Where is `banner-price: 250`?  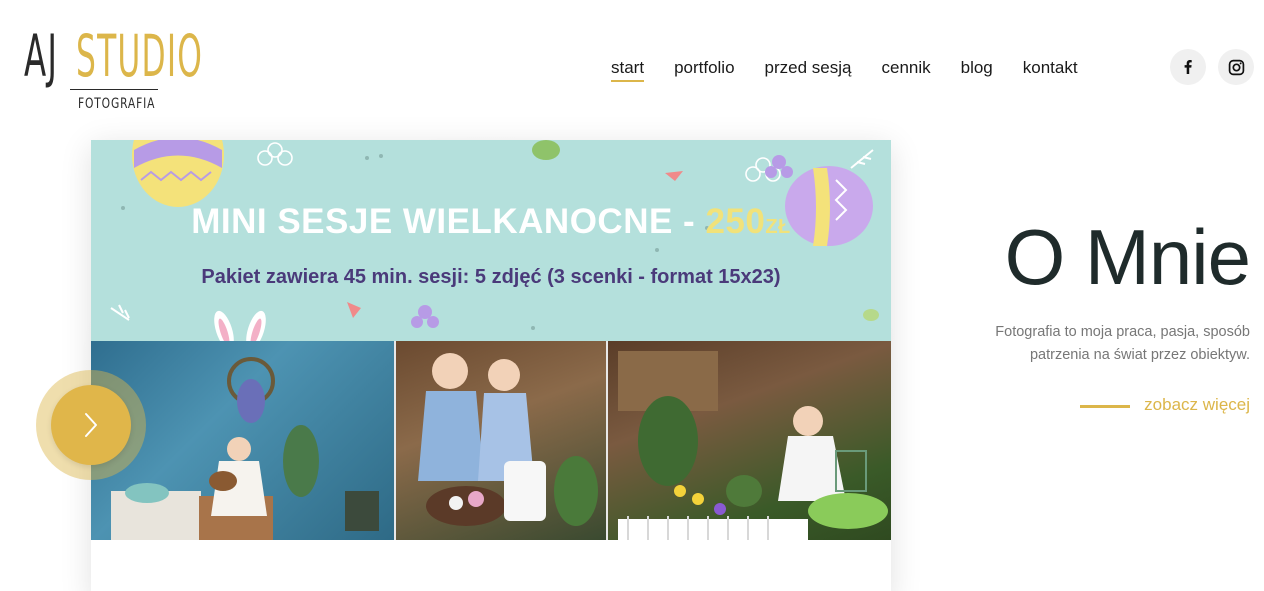
banner-price: 250 is located at coordinates (735, 221).